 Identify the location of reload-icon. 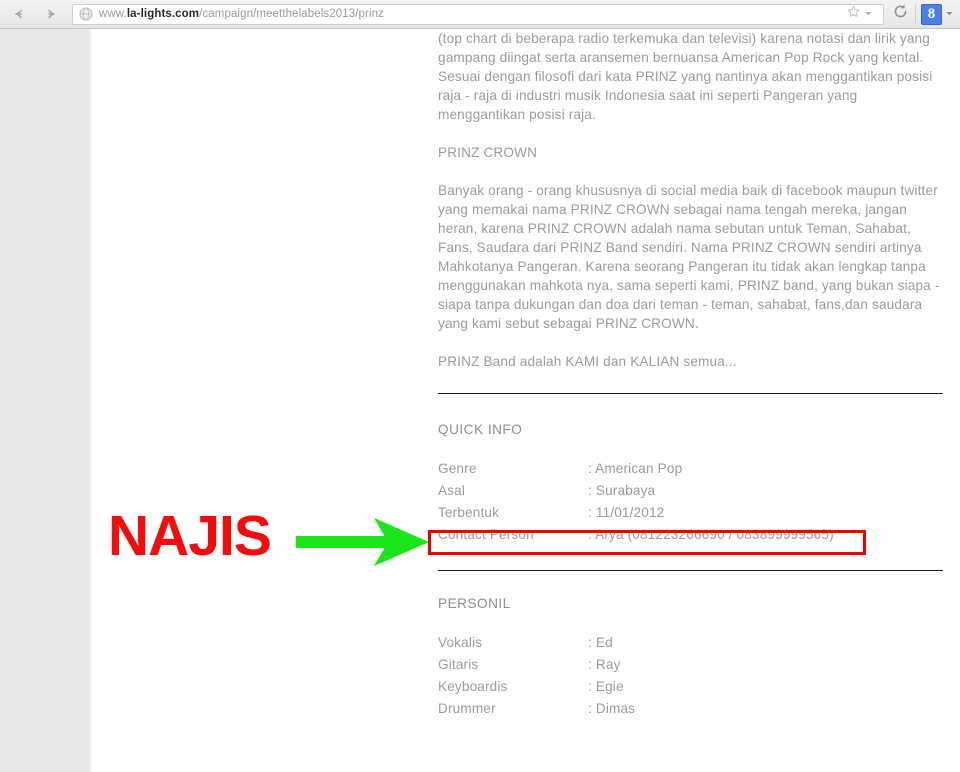
(900, 14).